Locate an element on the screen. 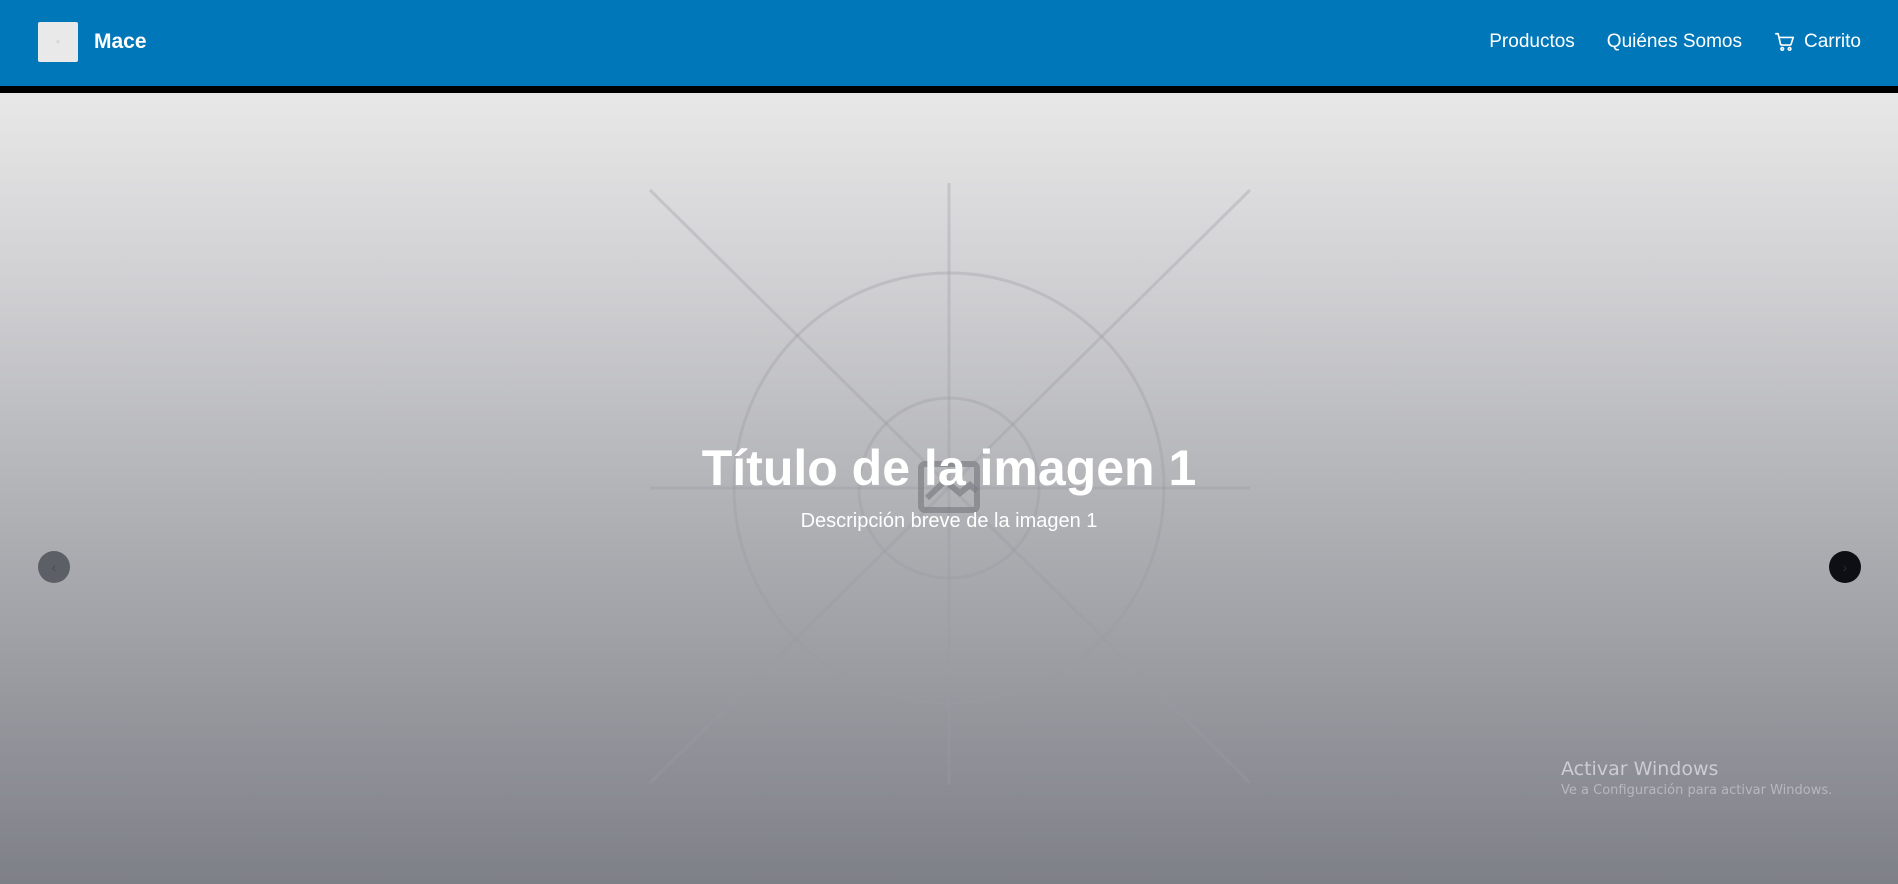  nav-link-products: Productos is located at coordinates (1532, 42).